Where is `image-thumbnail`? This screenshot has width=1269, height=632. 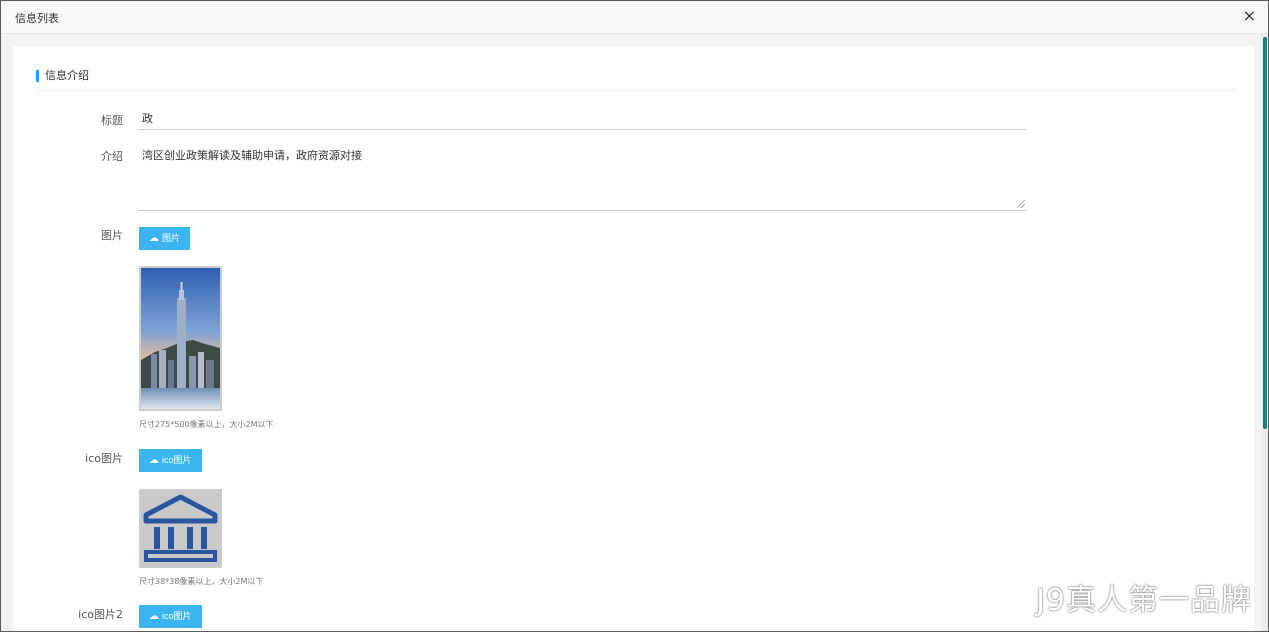
image-thumbnail is located at coordinates (180, 338).